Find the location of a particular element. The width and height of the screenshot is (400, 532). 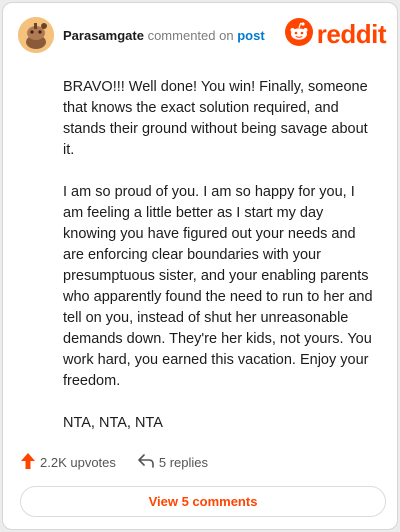

action-text: commented on is located at coordinates (190, 35).